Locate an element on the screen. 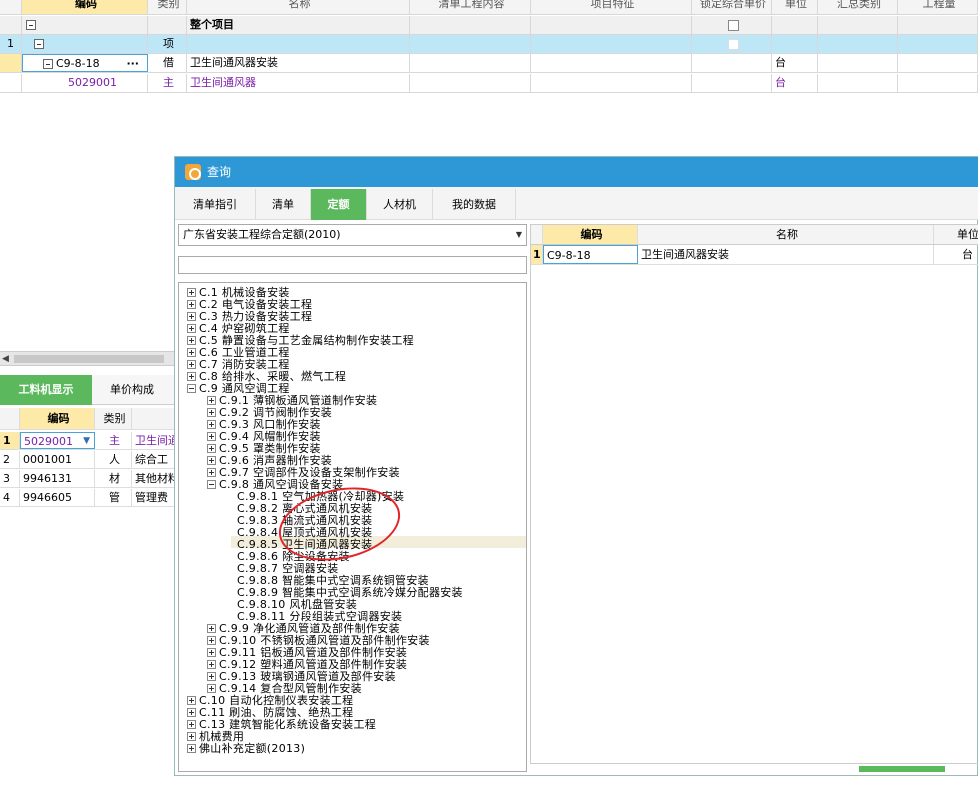  scroll-left-icon: ◀ is located at coordinates (5, 359).